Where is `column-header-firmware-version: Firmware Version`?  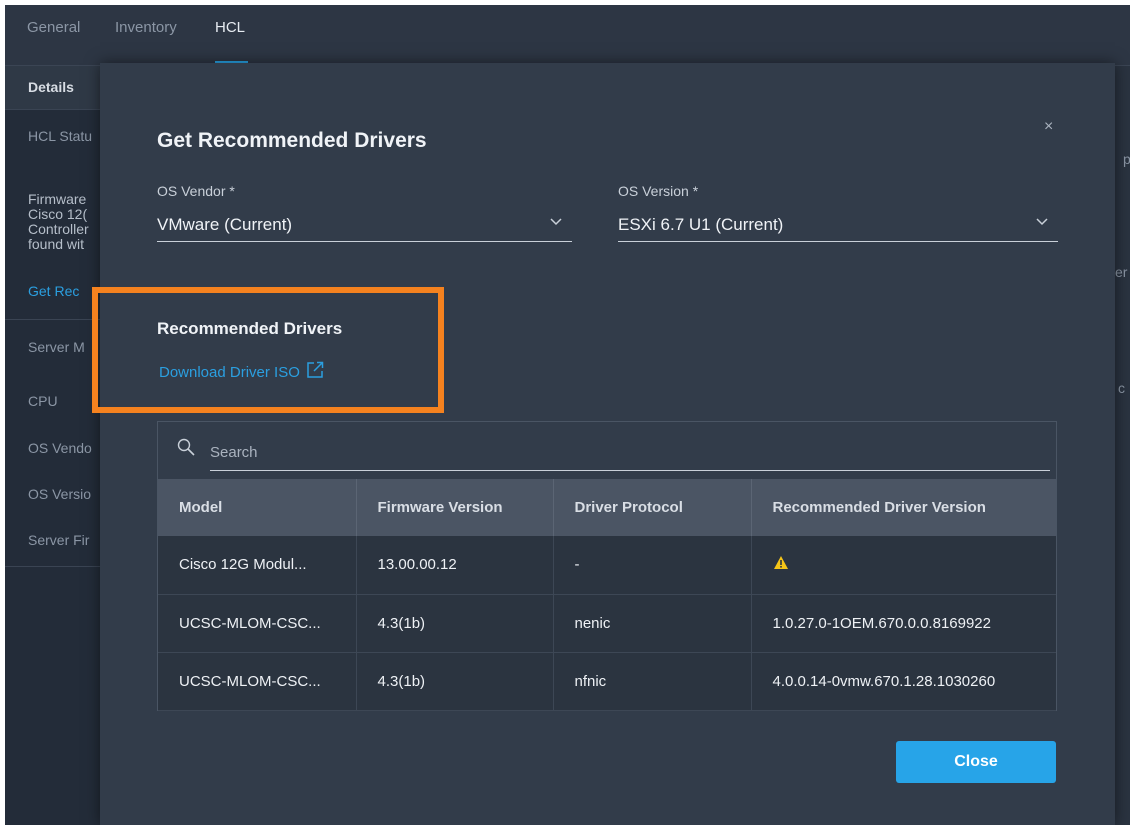 column-header-firmware-version: Firmware Version is located at coordinates (455, 507).